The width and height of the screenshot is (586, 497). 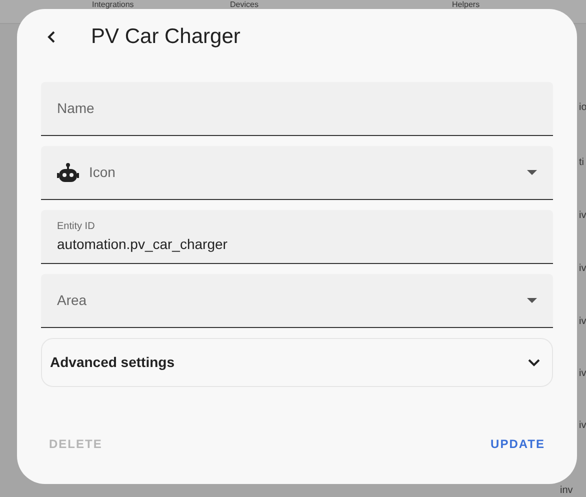 I want to click on field-placeholder: Area, so click(x=72, y=300).